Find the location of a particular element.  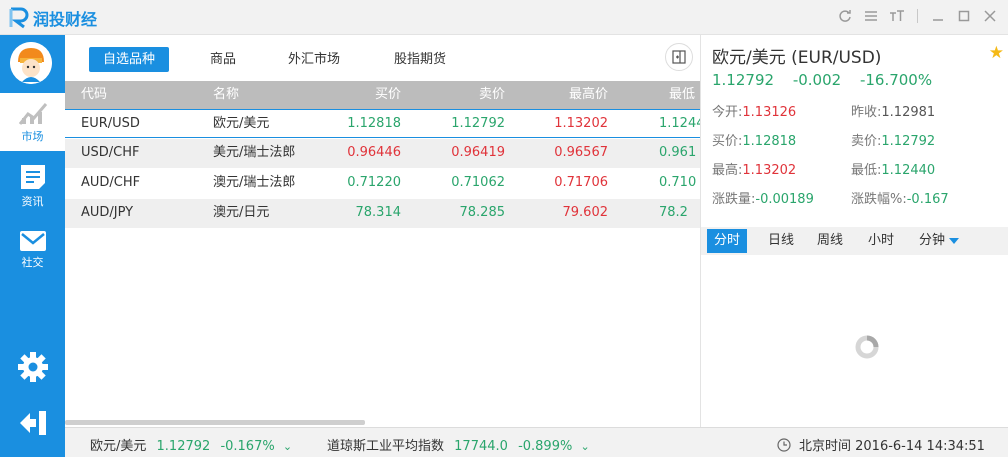

panel-toggle-icon is located at coordinates (679, 57).